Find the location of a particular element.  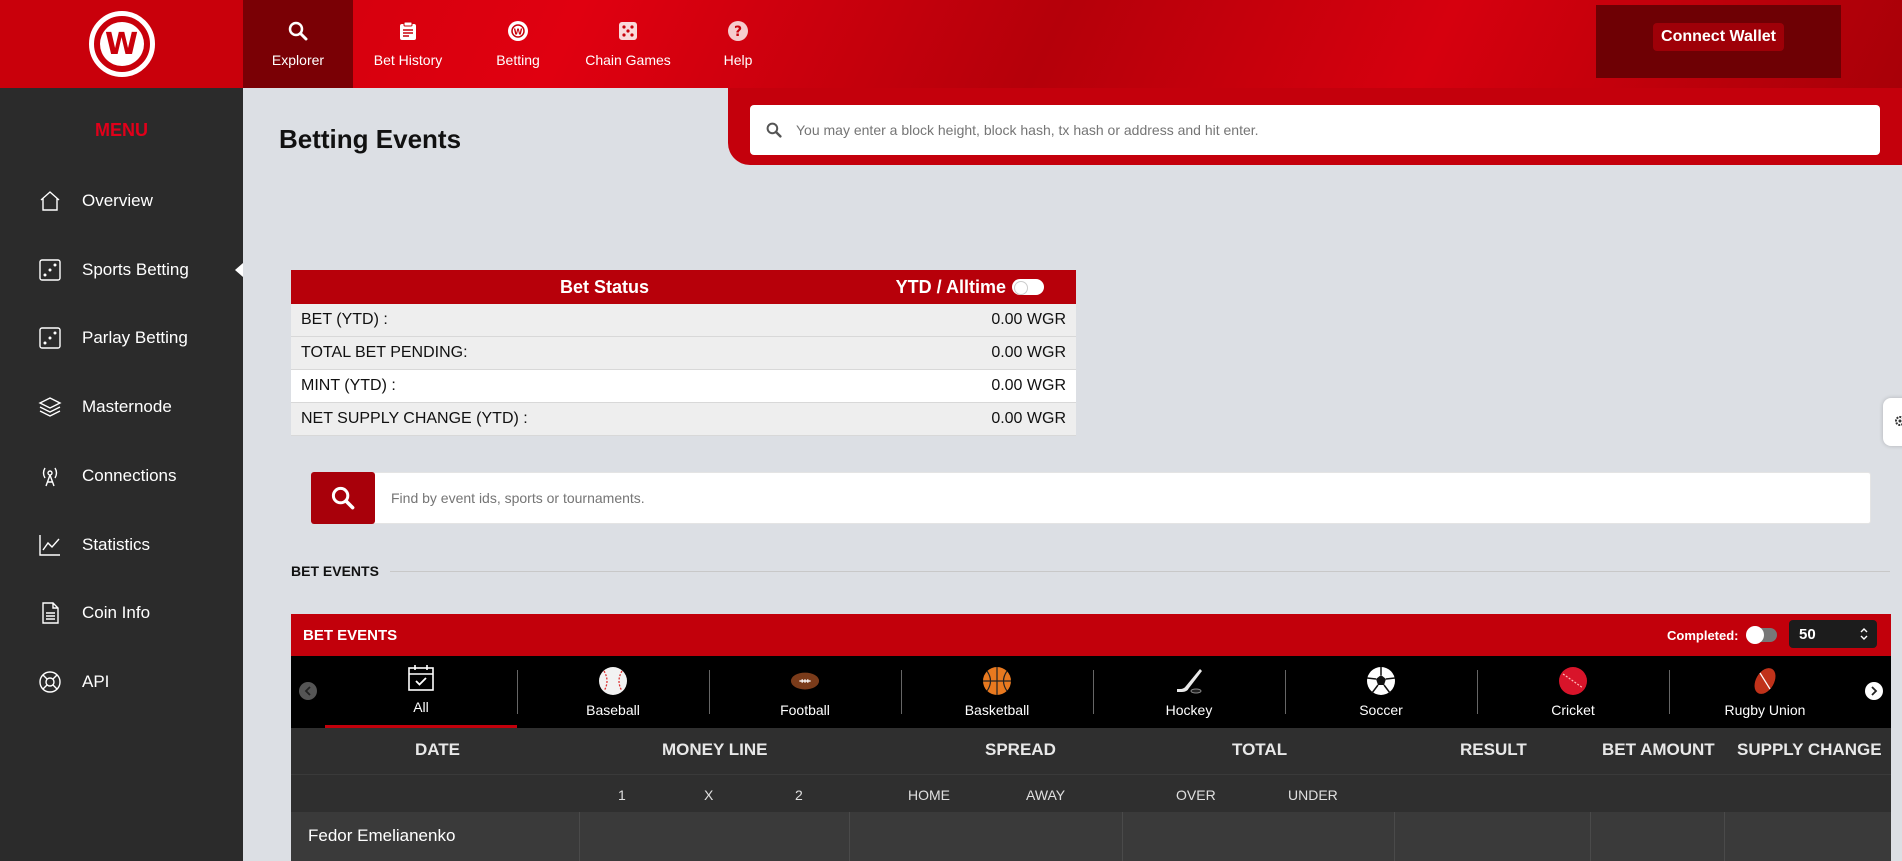

nav-item-help: ? Help is located at coordinates (738, 44).